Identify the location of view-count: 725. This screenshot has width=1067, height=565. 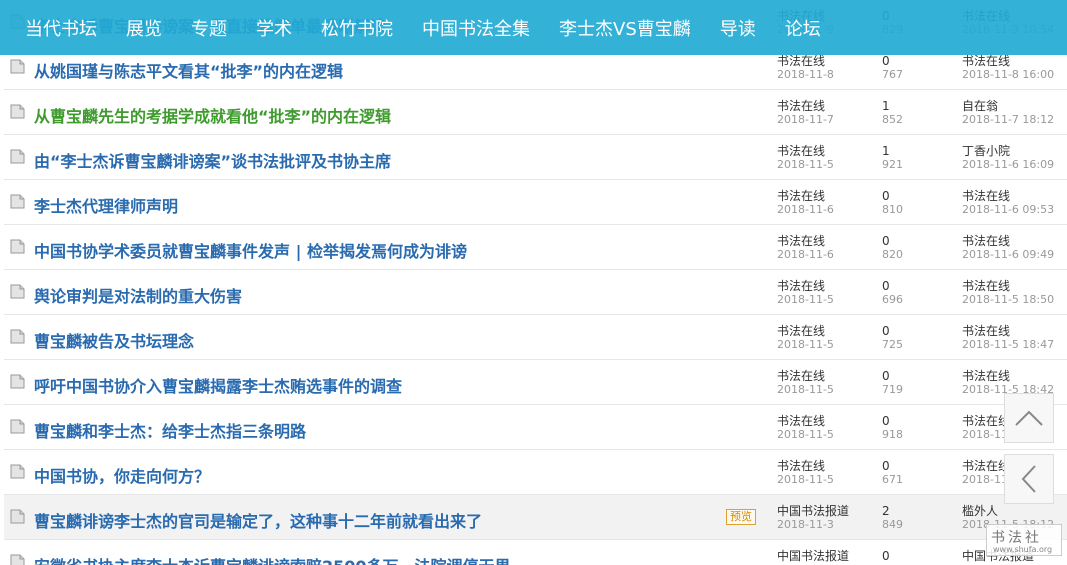
(892, 344).